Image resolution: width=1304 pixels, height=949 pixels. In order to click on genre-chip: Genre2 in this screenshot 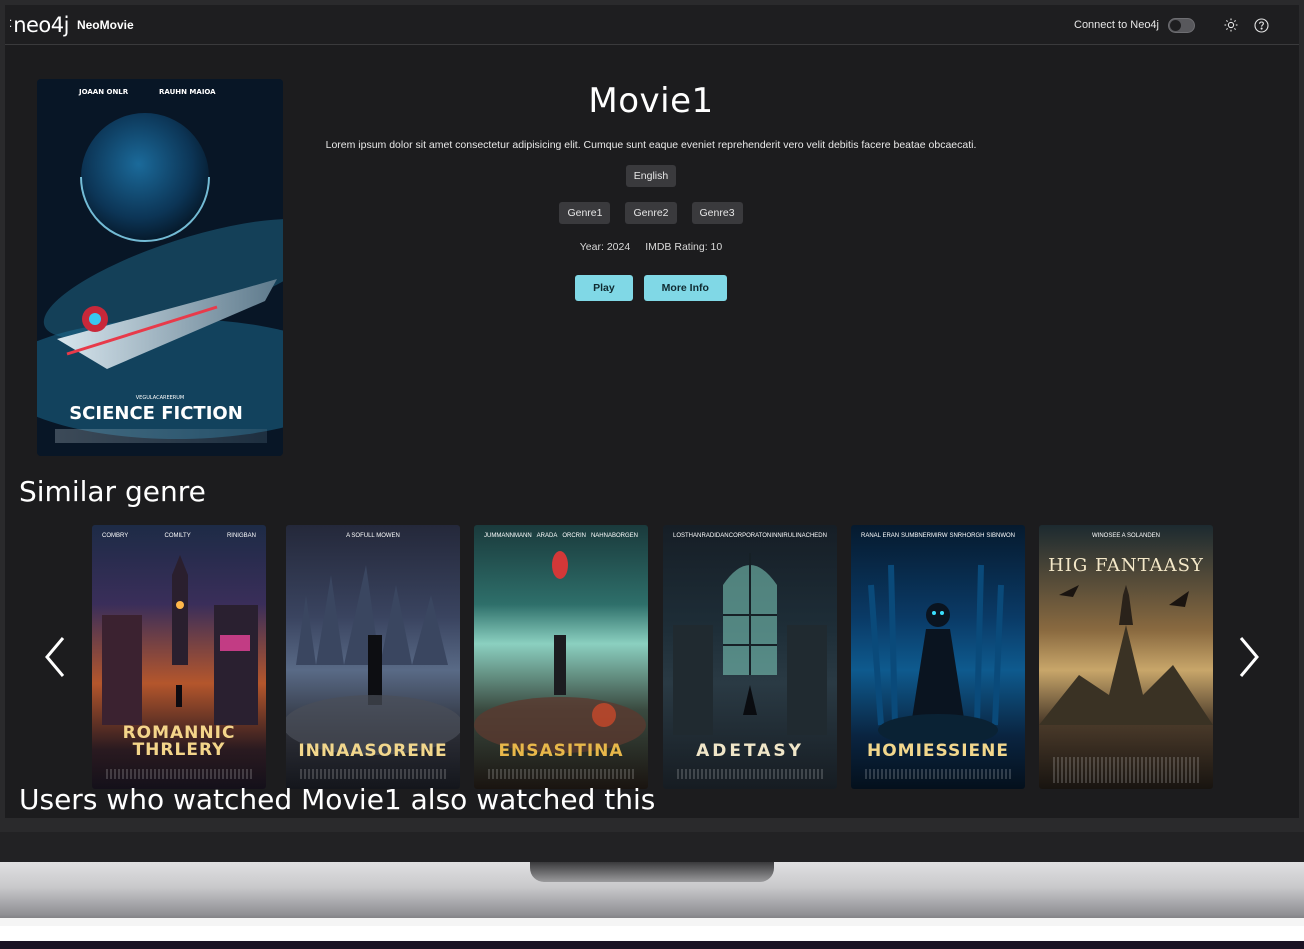, I will do `click(651, 213)`.